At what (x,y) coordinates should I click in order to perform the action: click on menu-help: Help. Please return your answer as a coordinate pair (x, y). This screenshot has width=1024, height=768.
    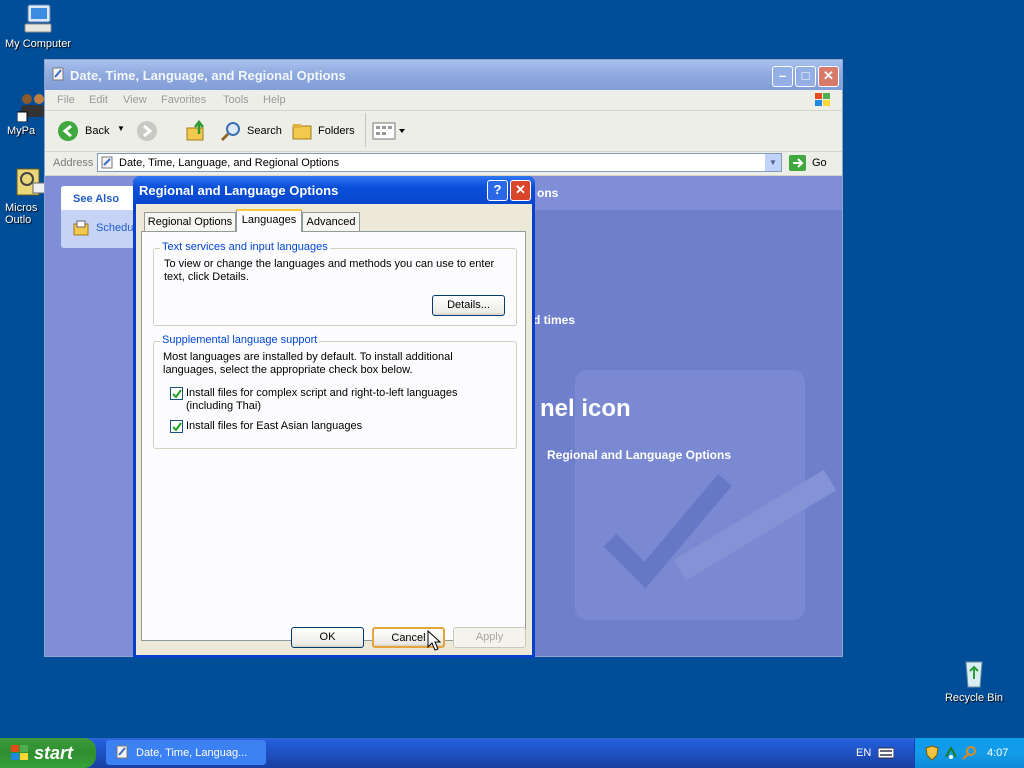
    Looking at the image, I should click on (274, 100).